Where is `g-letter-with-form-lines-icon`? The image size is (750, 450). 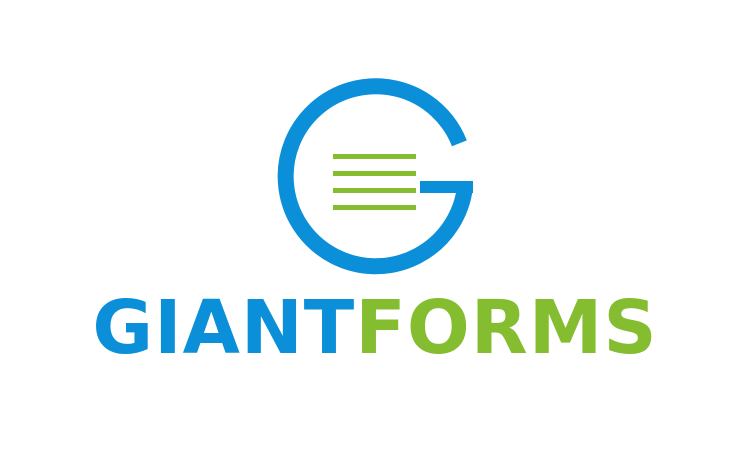 g-letter-with-form-lines-icon is located at coordinates (375, 176).